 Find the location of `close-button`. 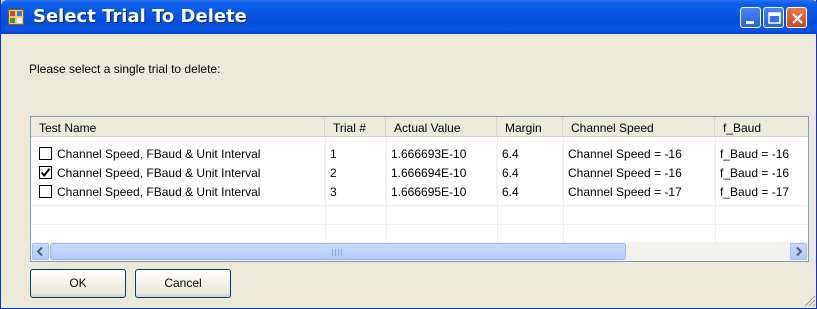

close-button is located at coordinates (796, 17).